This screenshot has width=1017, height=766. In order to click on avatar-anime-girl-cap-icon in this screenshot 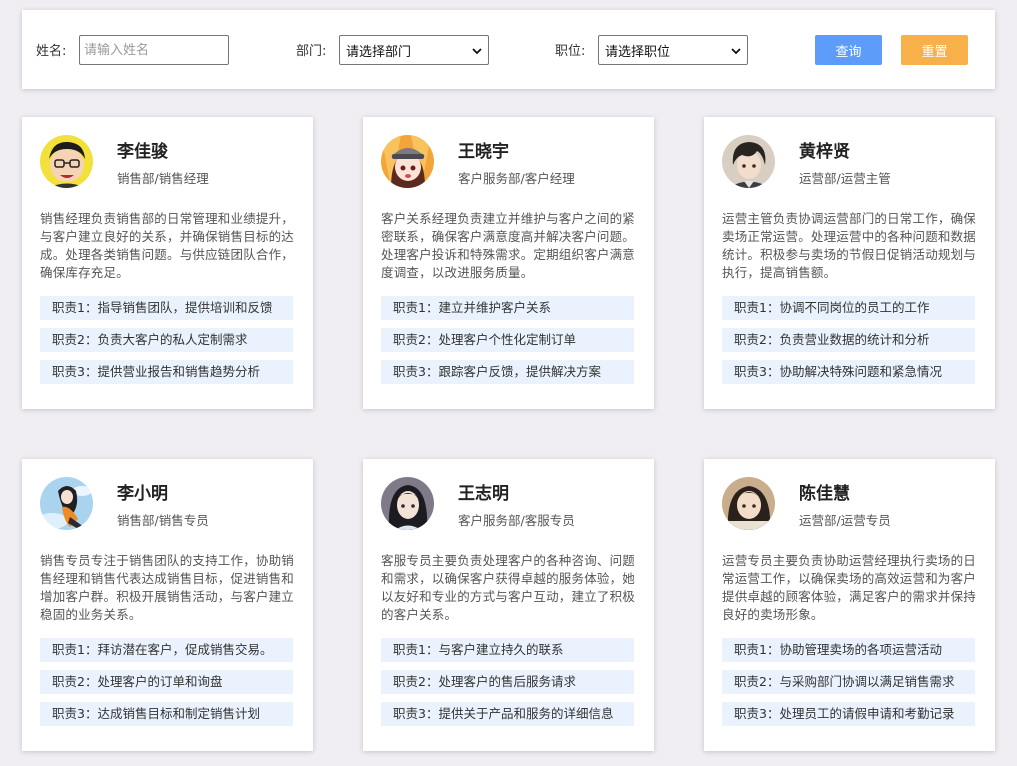, I will do `click(407, 161)`.